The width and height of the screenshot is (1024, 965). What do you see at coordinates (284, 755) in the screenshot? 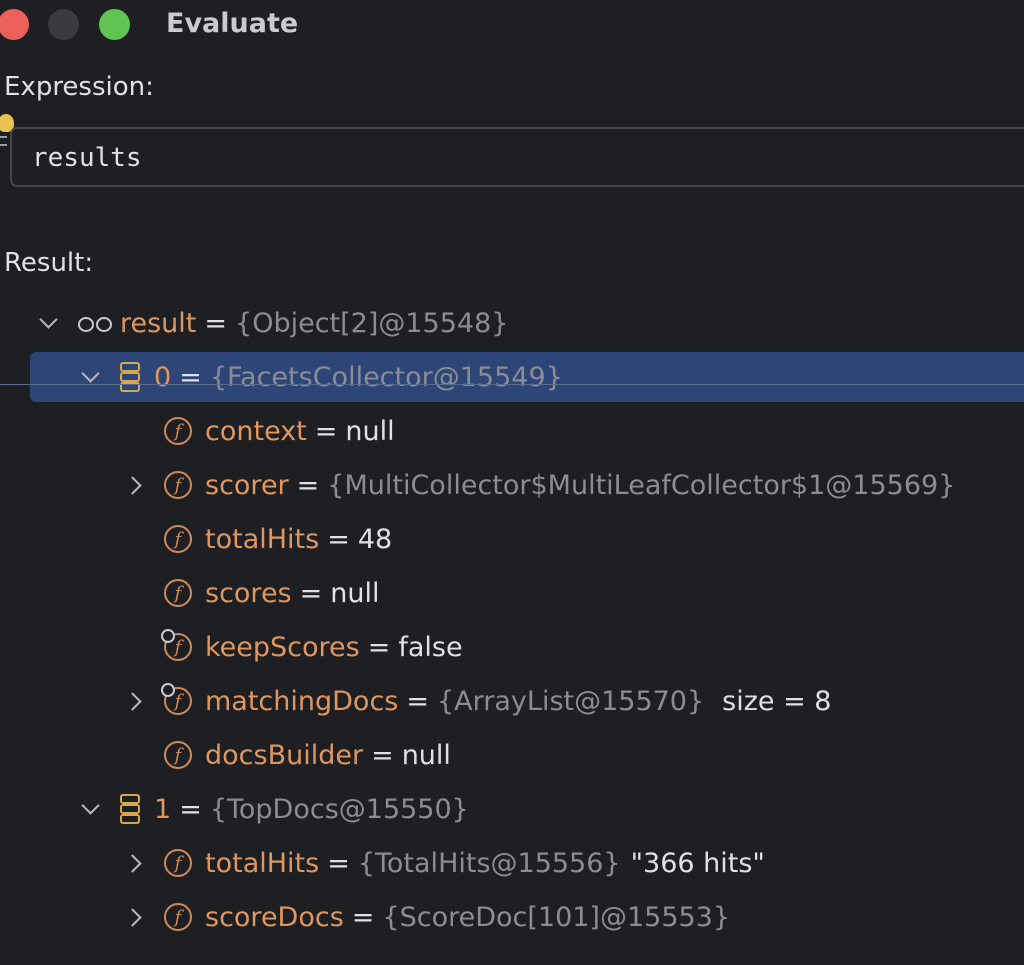
I see `row-name: docsBuilder` at bounding box center [284, 755].